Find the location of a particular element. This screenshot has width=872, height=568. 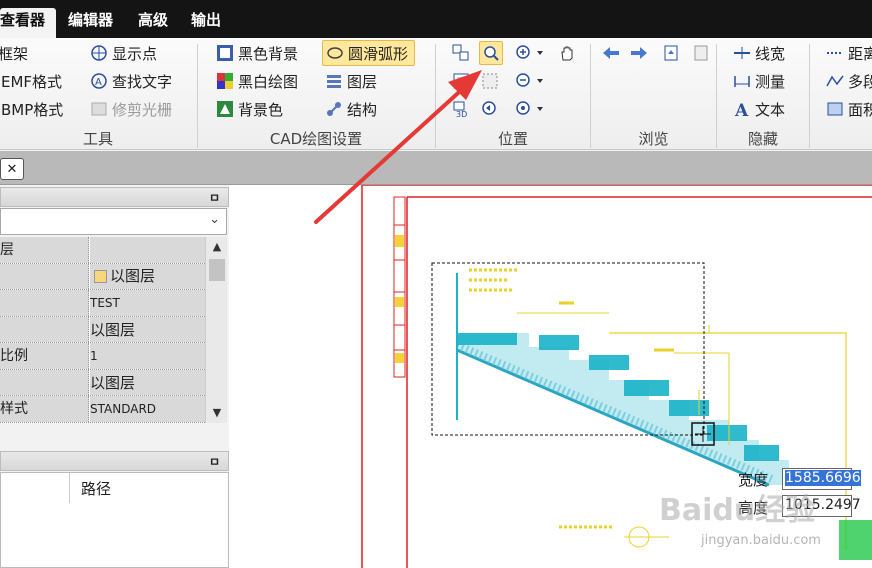

trim-raster-button: 修剪光栅 is located at coordinates (131, 109).